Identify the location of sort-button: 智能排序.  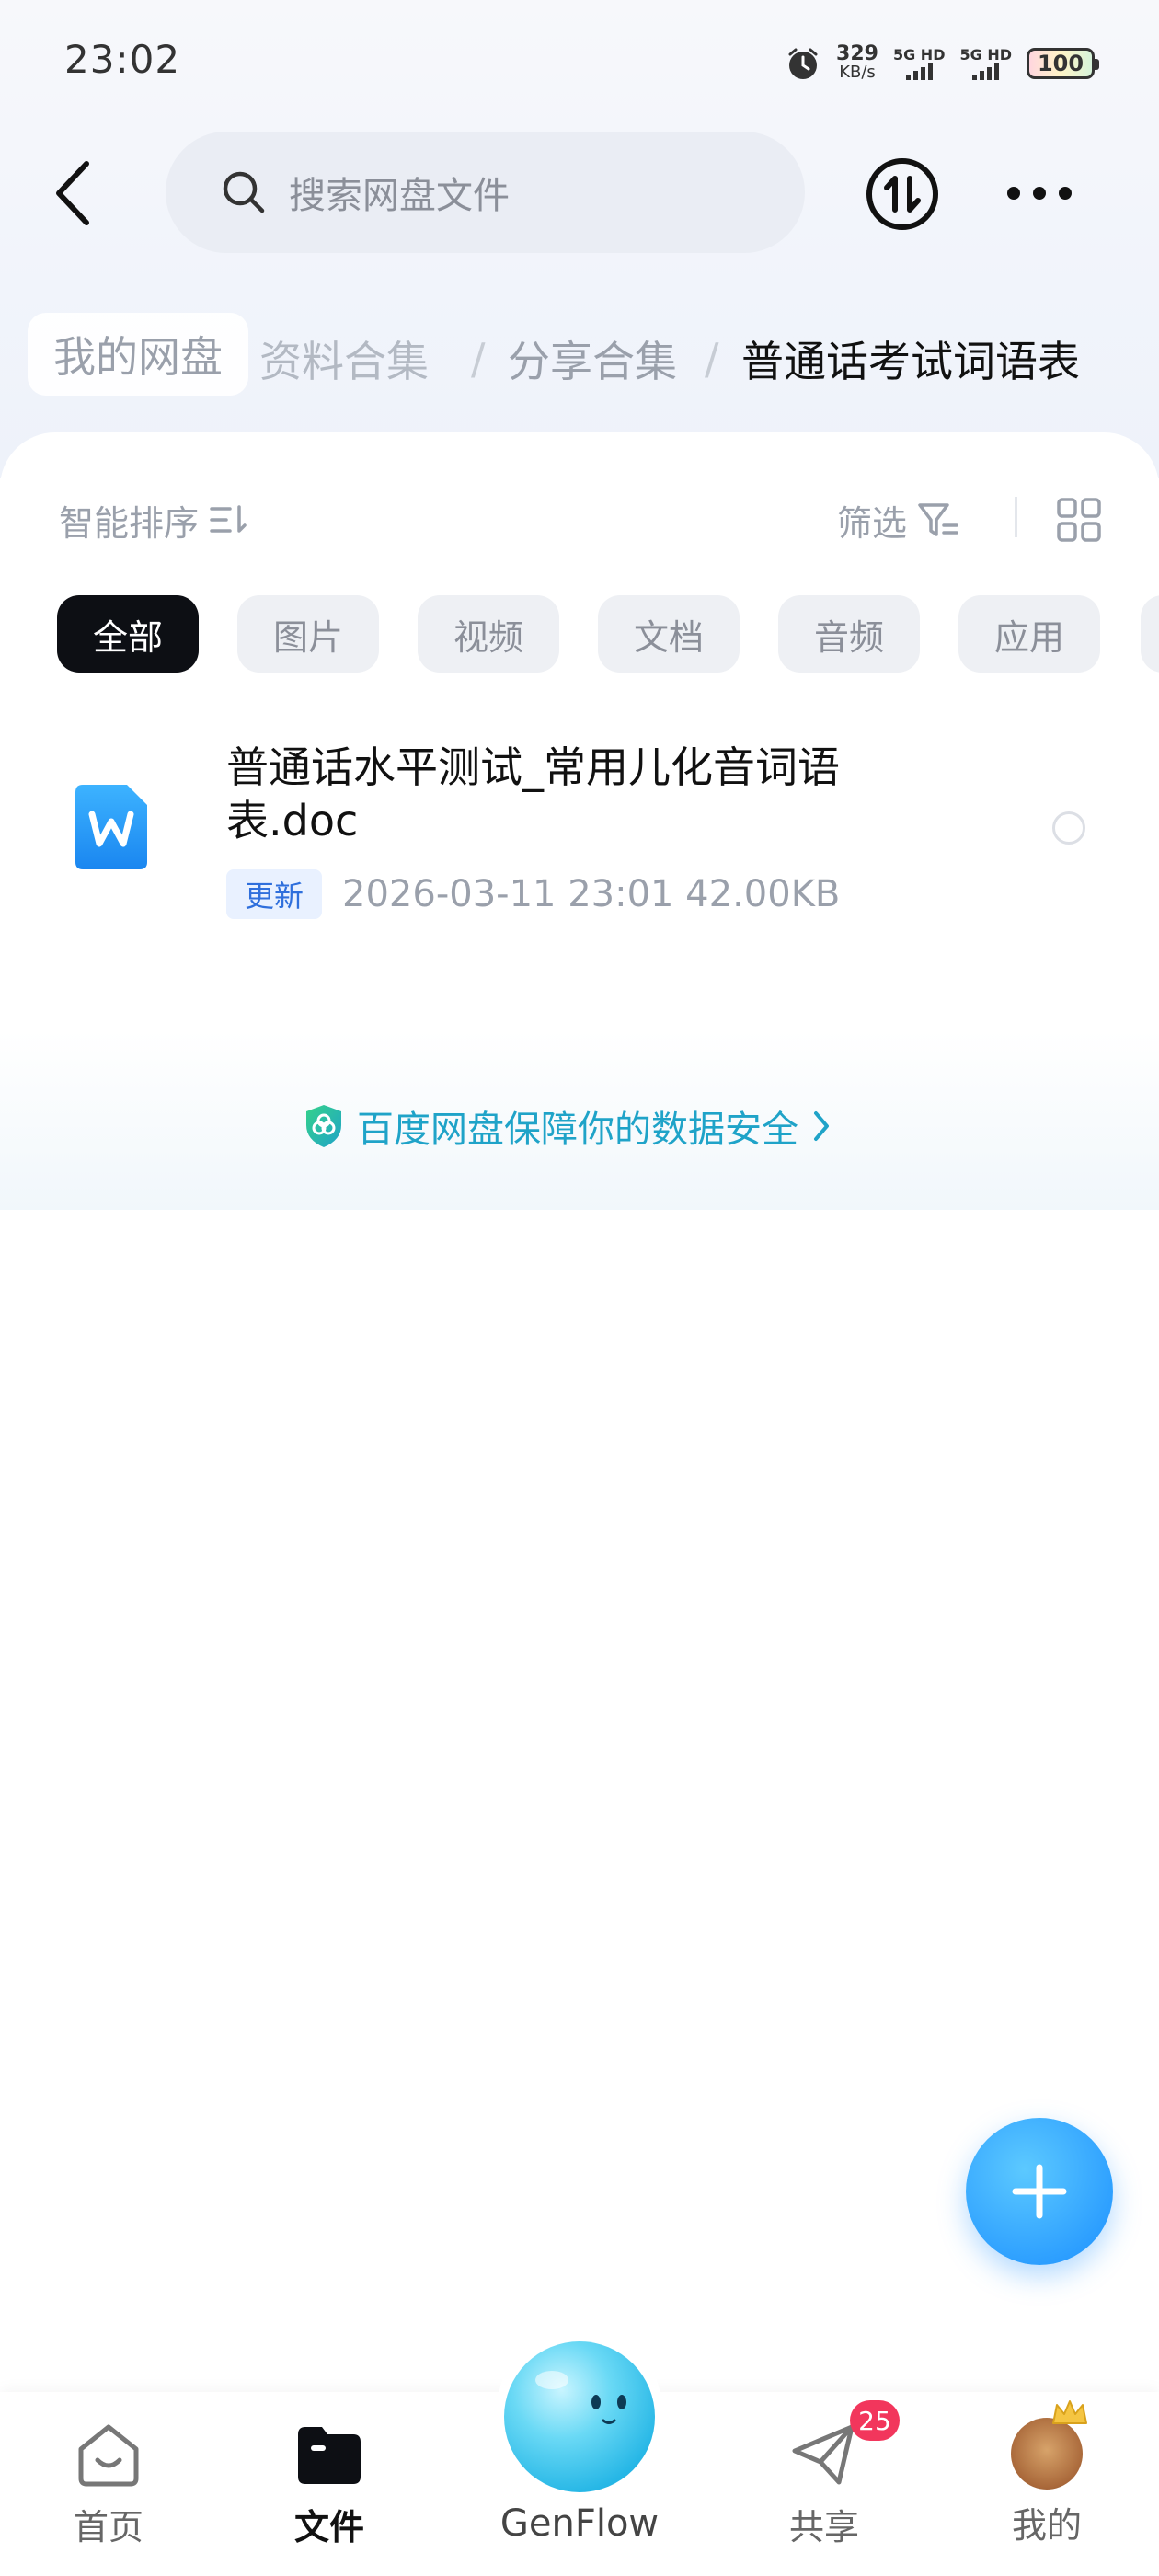
(153, 519).